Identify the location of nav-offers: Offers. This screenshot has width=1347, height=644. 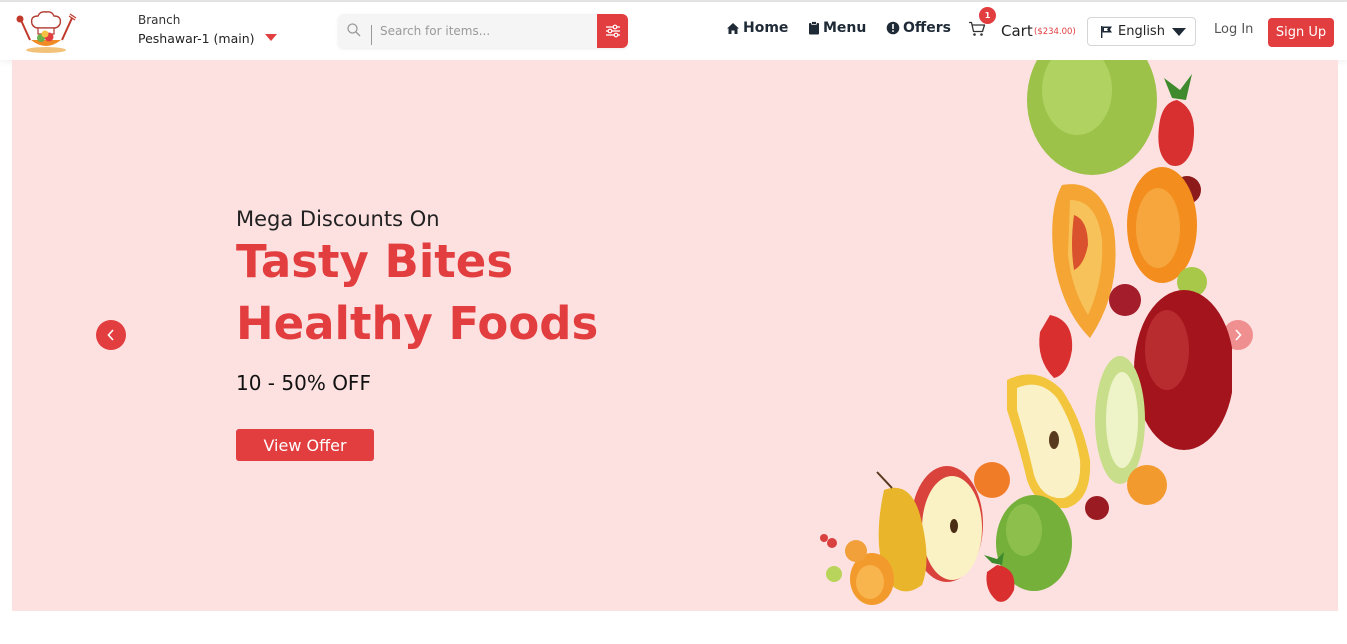
(918, 28).